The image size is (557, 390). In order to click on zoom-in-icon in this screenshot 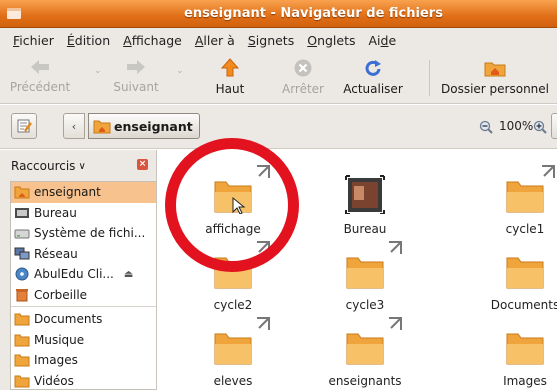, I will do `click(540, 127)`.